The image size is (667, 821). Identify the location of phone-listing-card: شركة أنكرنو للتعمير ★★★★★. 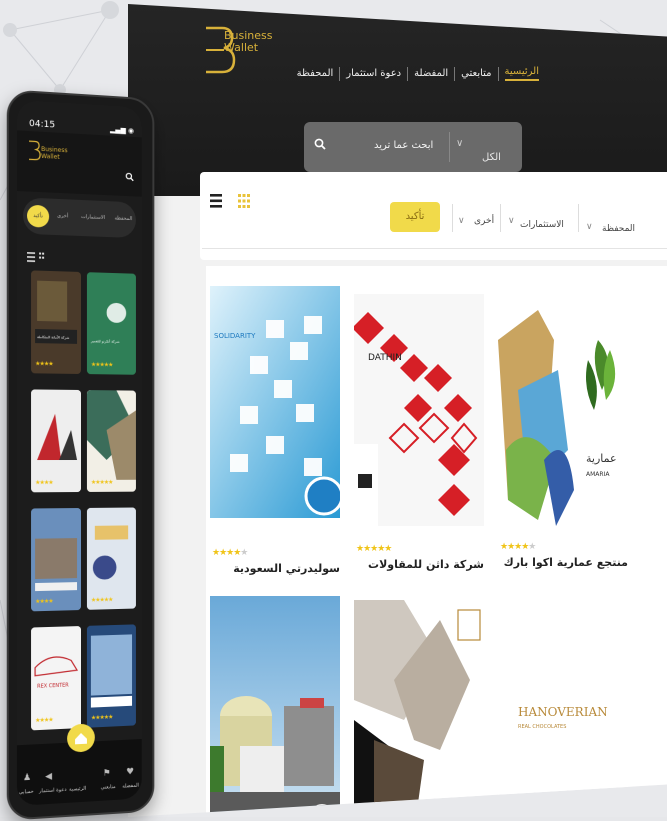
(111, 323).